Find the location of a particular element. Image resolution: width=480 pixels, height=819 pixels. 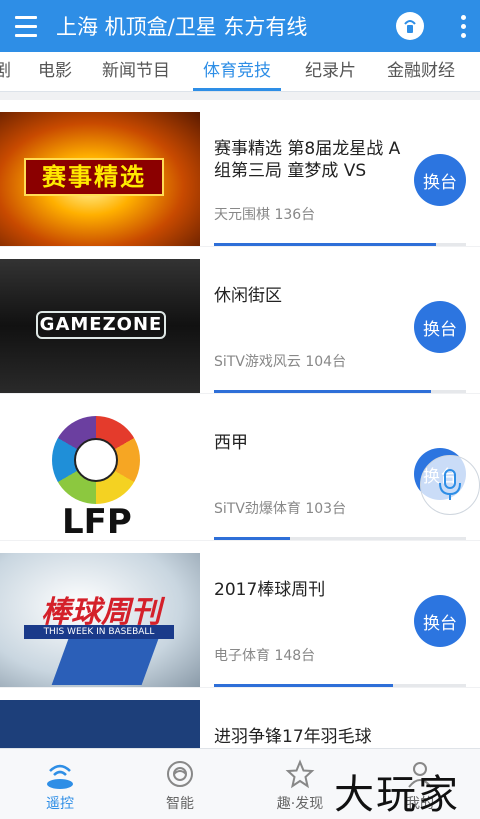

nav-remote: 遥控 is located at coordinates (60, 784).